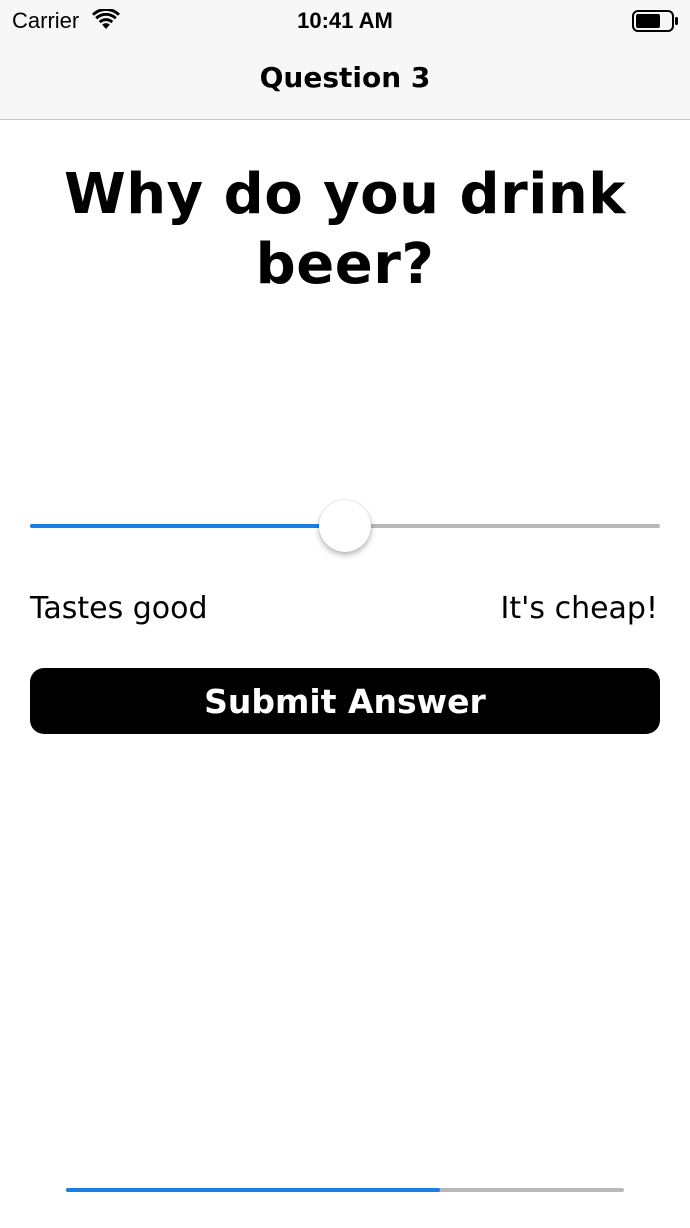  I want to click on status-bar: Carrier 10:41 AM, so click(345, 20).